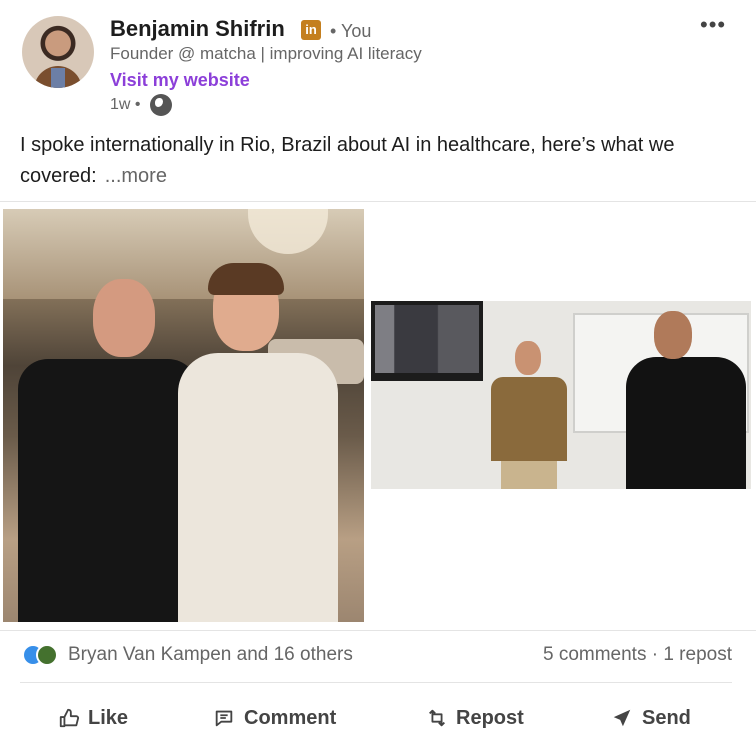 This screenshot has width=756, height=752. I want to click on author-avatar, so click(58, 52).